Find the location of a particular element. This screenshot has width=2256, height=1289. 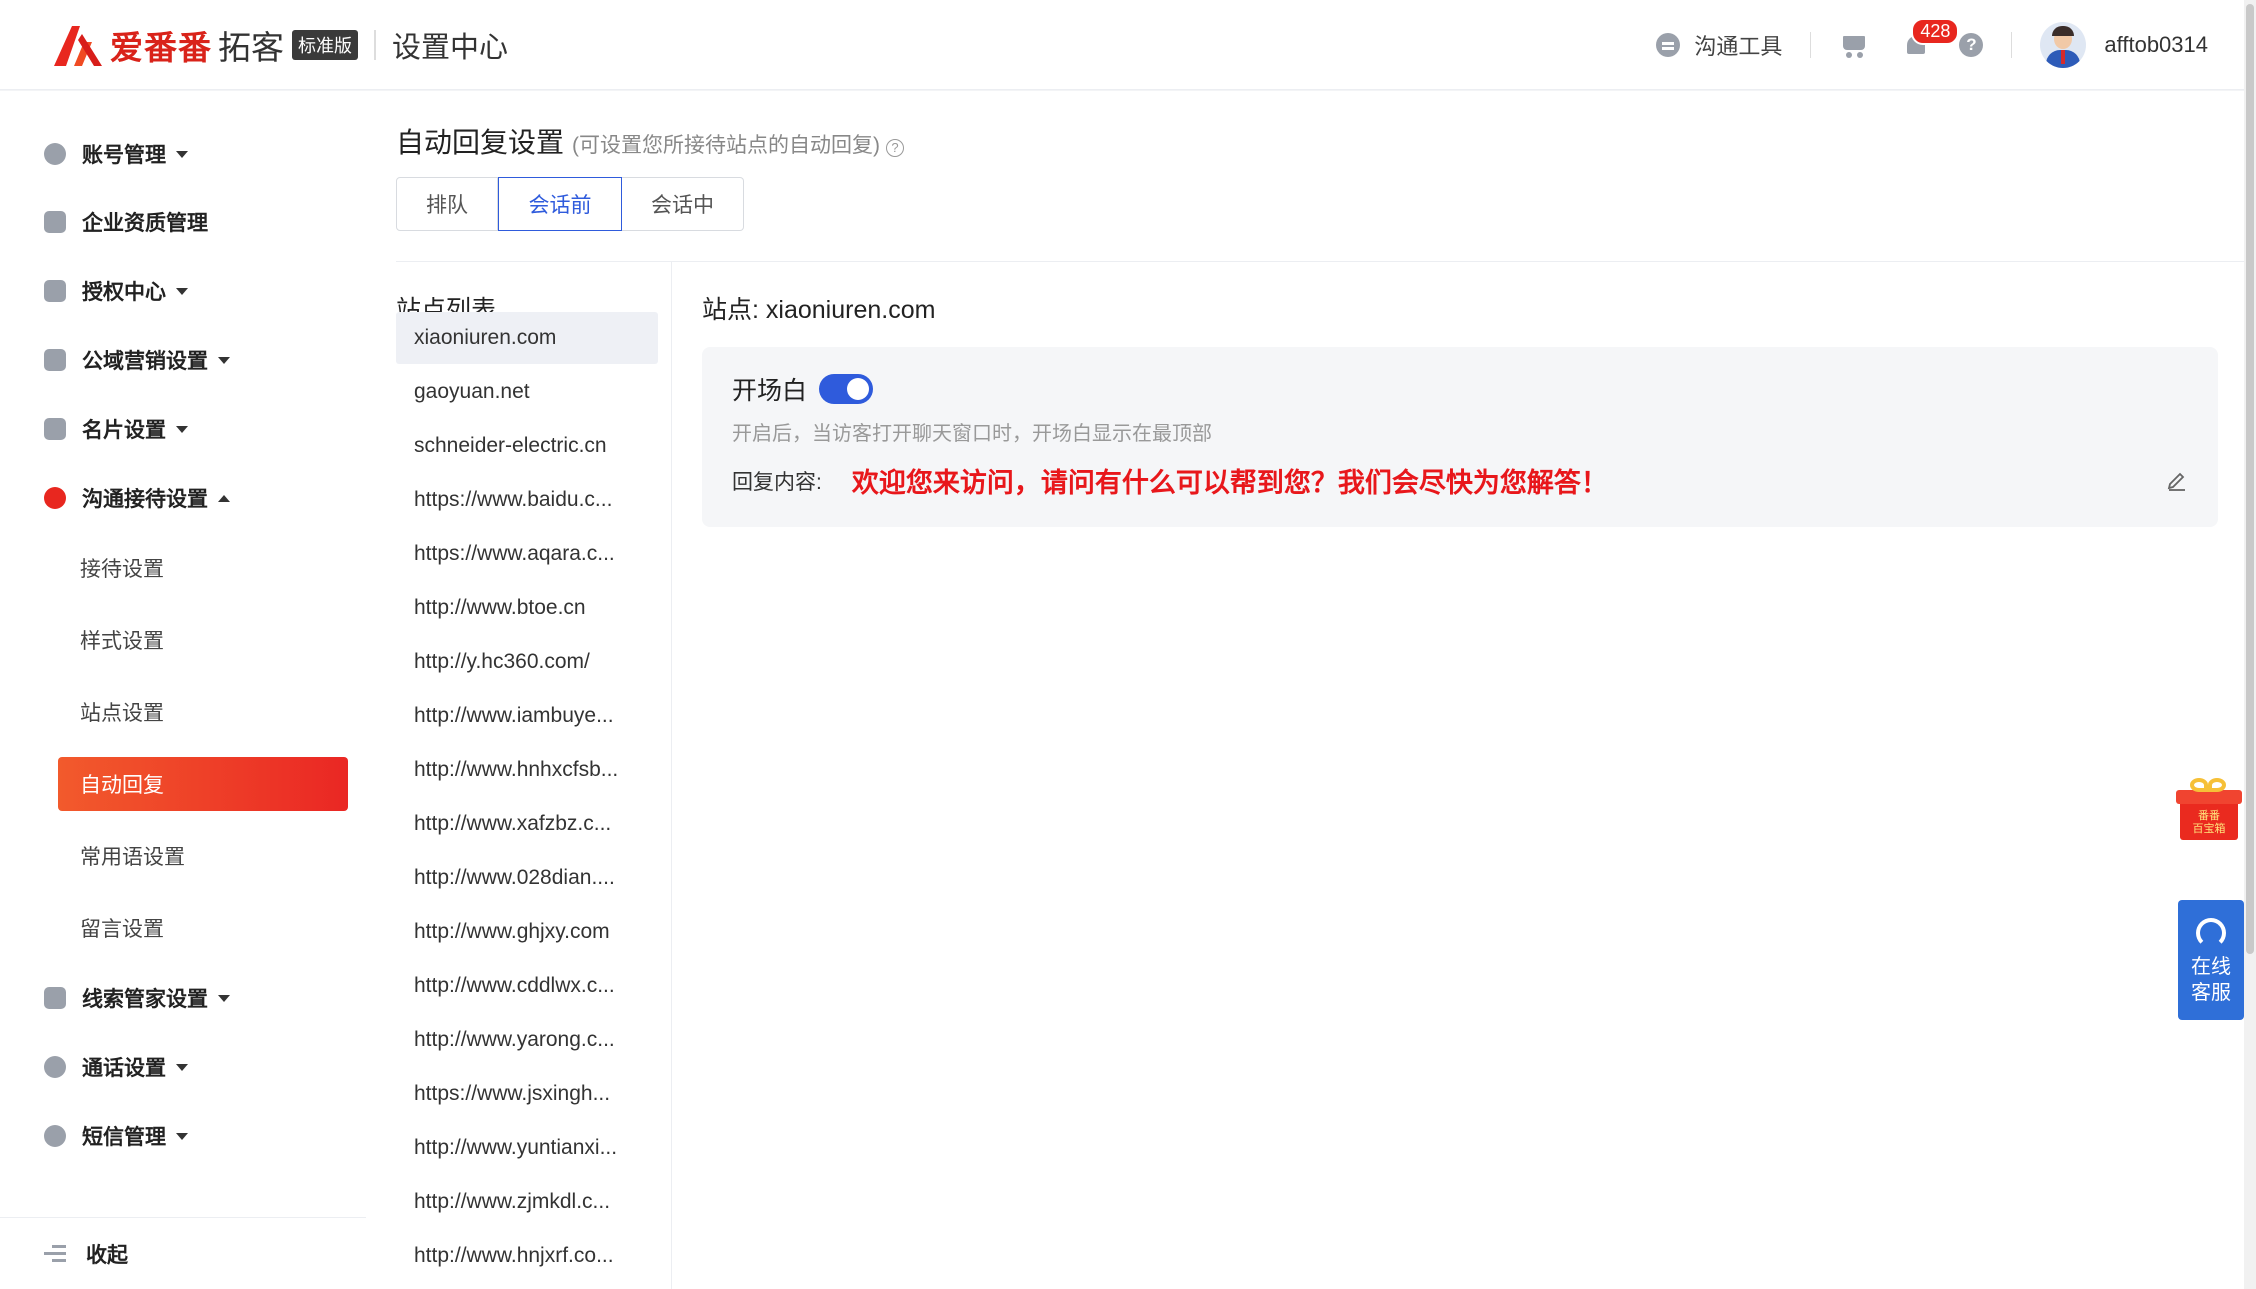

notification-bell-icon: 428 is located at coordinates (1930, 39).